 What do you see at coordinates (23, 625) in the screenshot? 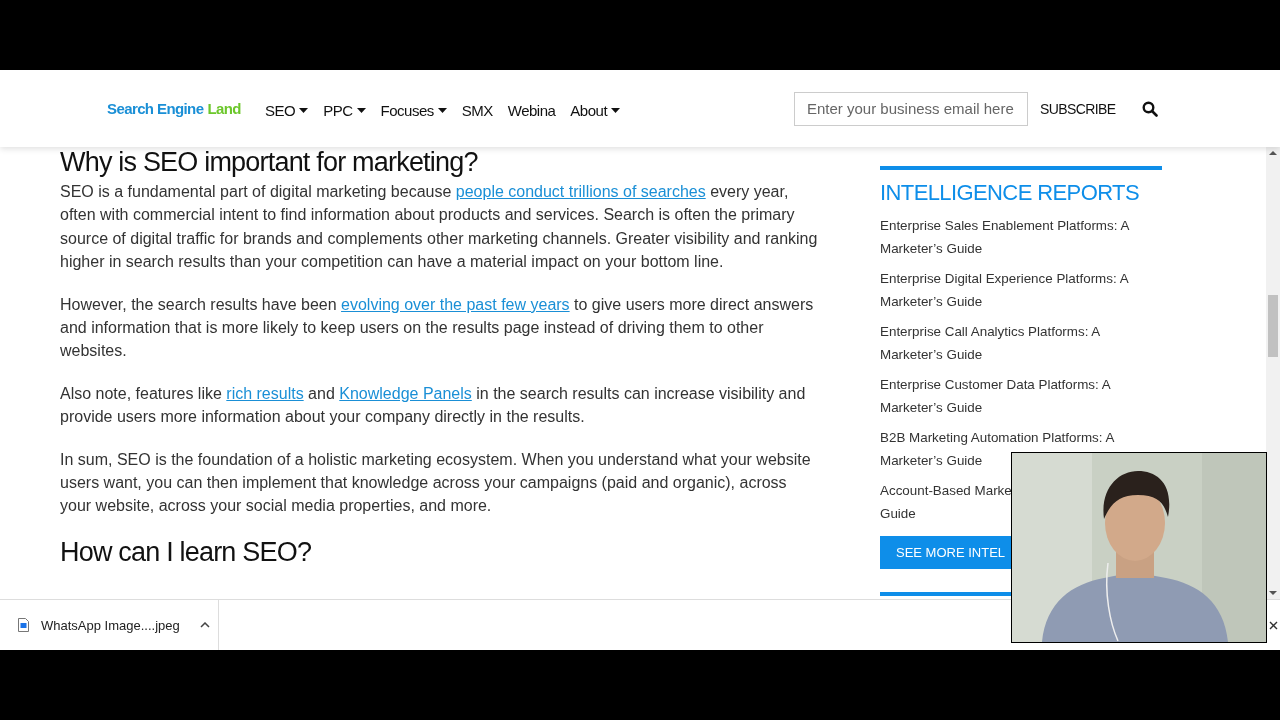
I see `file-icon` at bounding box center [23, 625].